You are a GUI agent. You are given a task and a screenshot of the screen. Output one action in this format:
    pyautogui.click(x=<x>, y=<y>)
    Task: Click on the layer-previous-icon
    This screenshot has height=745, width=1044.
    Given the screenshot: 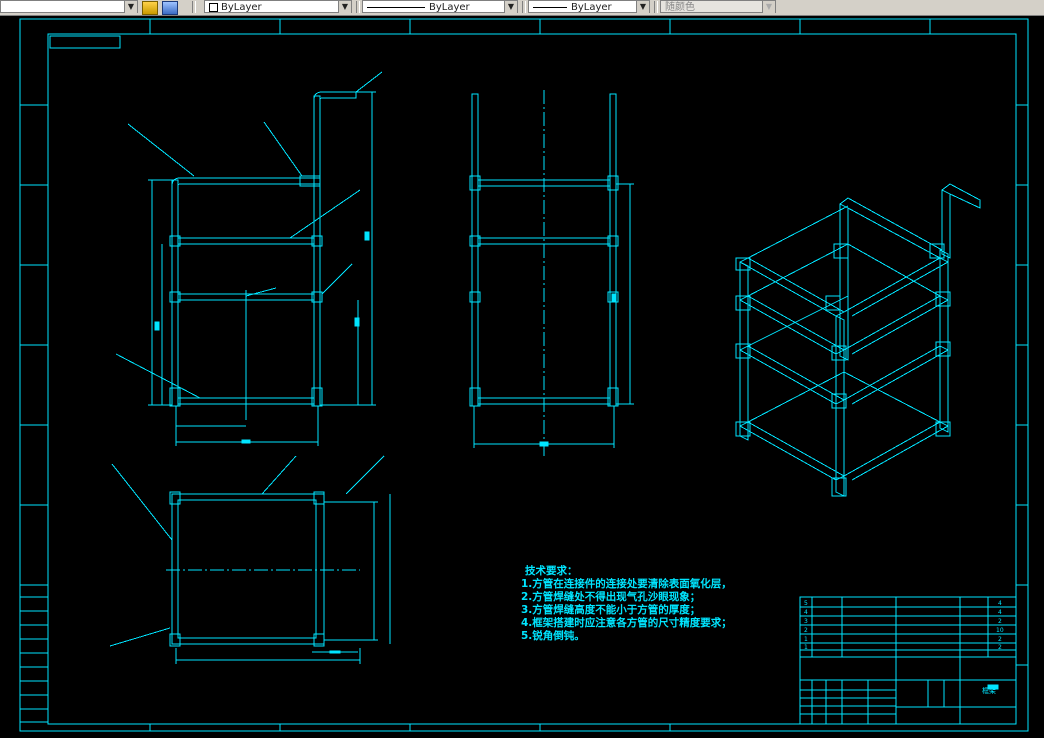 What is the action you would take?
    pyautogui.click(x=150, y=8)
    